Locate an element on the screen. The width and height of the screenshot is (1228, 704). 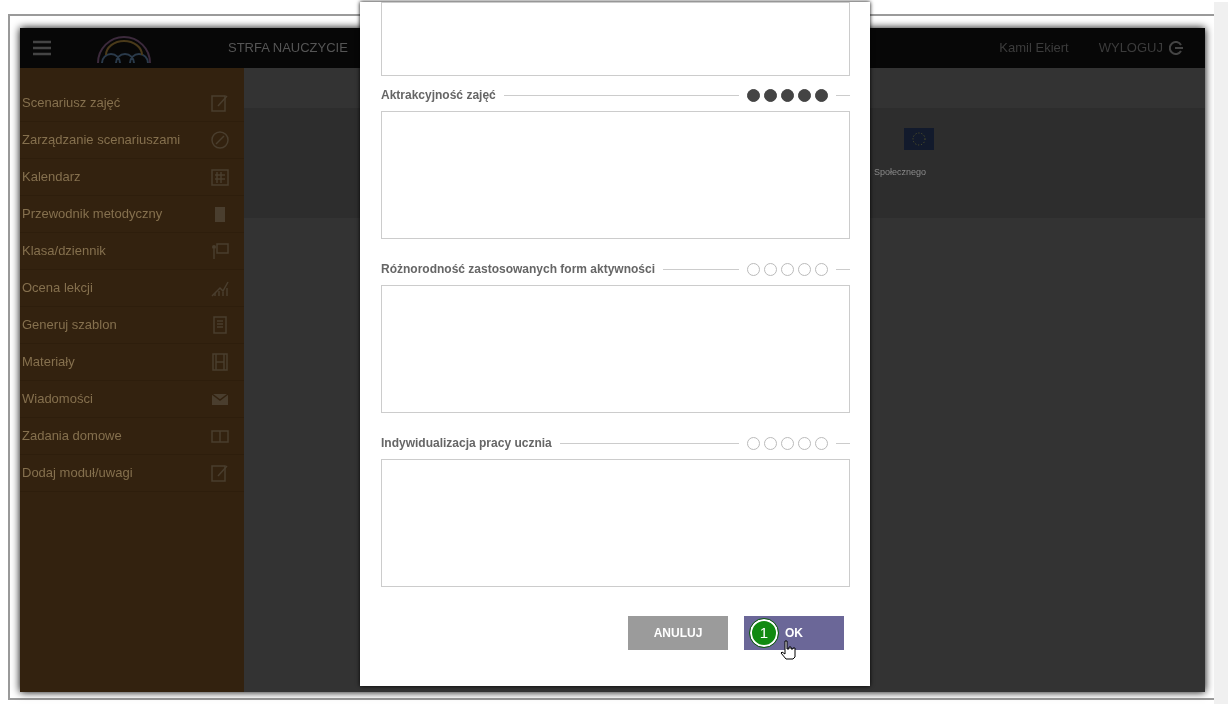
cancel-button: ANULUJ is located at coordinates (678, 633).